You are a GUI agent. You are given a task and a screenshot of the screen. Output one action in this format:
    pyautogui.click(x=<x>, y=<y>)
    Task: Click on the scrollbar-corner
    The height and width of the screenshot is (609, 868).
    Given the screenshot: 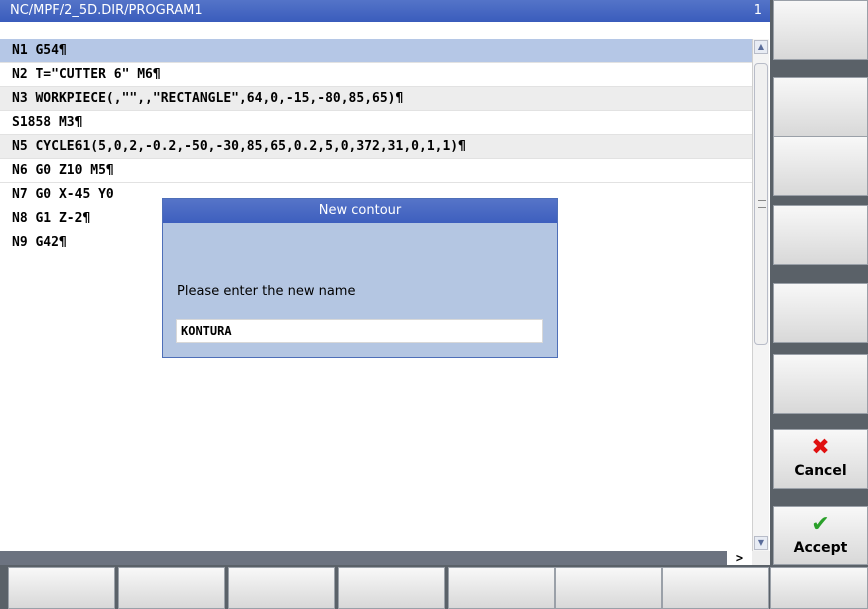 What is the action you would take?
    pyautogui.click(x=761, y=558)
    